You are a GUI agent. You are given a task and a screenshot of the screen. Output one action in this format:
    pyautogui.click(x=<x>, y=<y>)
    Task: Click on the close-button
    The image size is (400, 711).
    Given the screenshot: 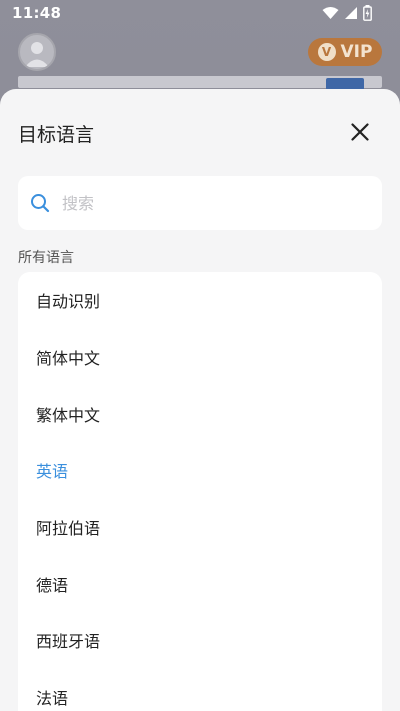 What is the action you would take?
    pyautogui.click(x=360, y=132)
    